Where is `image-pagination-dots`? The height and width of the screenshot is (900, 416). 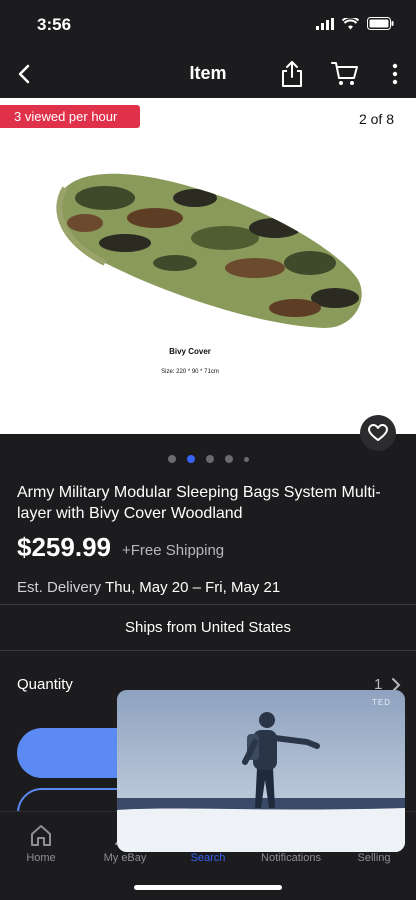 image-pagination-dots is located at coordinates (208, 459).